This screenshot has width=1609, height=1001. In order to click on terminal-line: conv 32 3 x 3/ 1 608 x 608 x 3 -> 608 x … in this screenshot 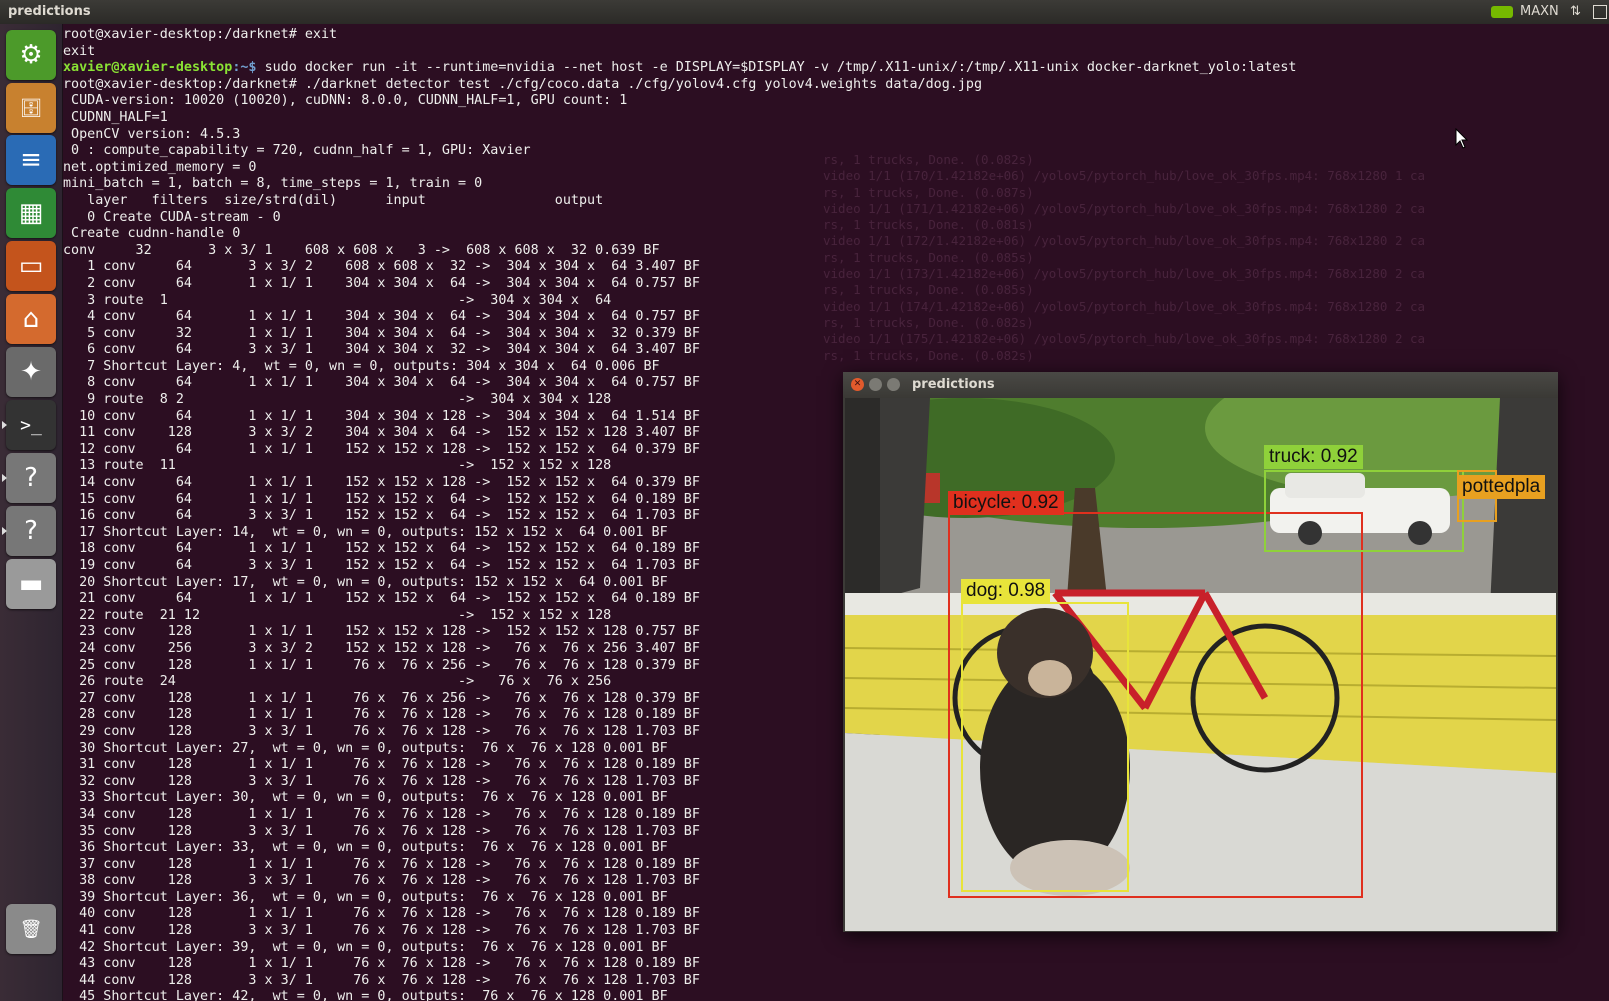, I will do `click(361, 250)`.